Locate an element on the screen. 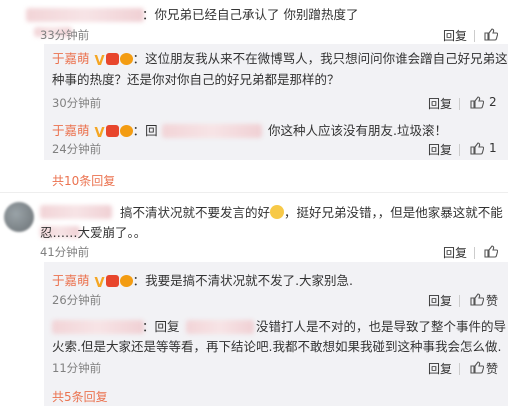 The image size is (508, 406). like-count: 1 is located at coordinates (493, 148).